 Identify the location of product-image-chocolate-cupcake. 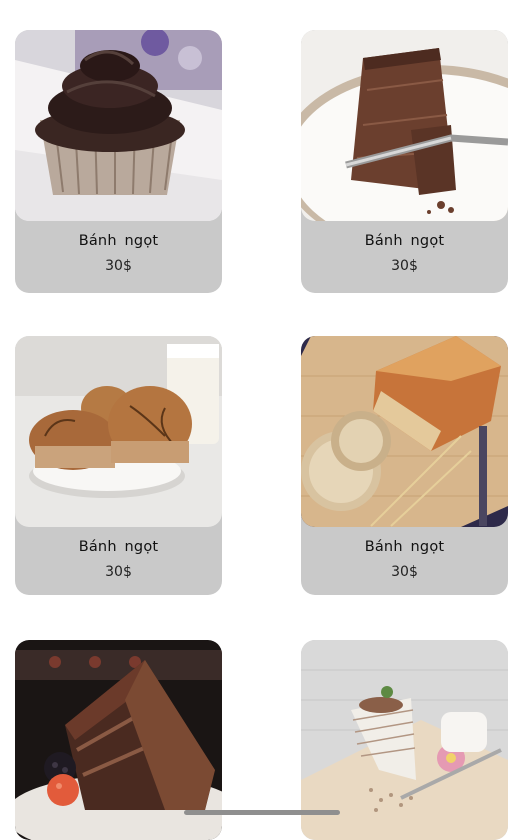
(118, 125).